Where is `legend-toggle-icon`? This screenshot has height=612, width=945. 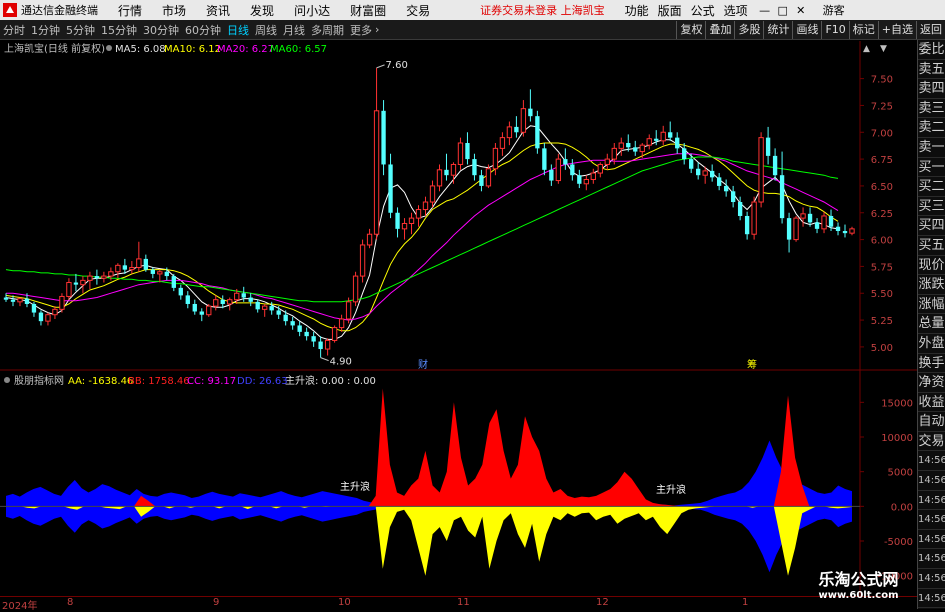
legend-toggle-icon is located at coordinates (109, 48).